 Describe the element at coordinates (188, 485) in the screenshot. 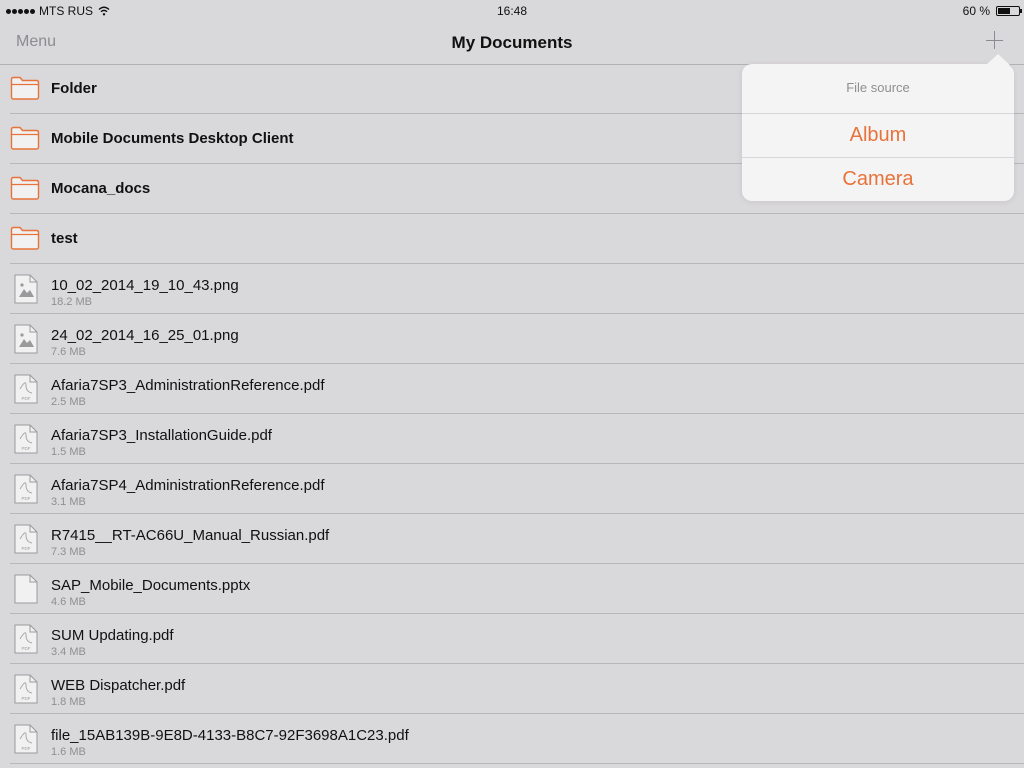

I see `file-name: Afaria7SP4_AdministrationReference.pdf` at that location.